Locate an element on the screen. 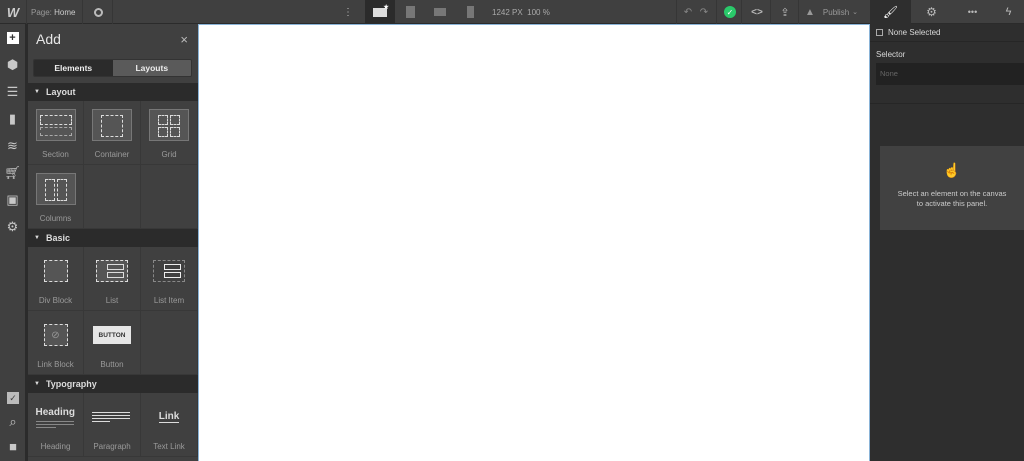  link-preview: Link is located at coordinates (169, 417).